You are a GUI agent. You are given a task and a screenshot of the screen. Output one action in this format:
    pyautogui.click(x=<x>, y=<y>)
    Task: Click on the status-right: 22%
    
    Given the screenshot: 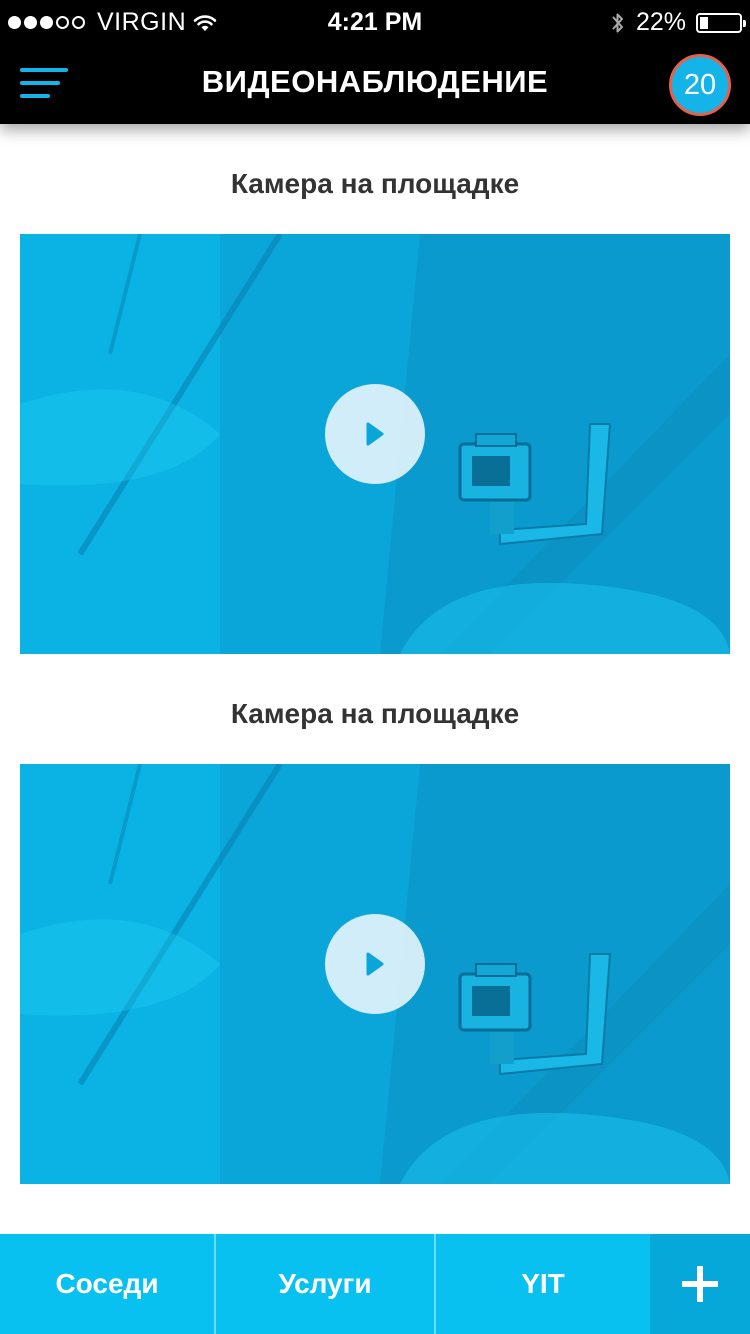 What is the action you would take?
    pyautogui.click(x=678, y=22)
    